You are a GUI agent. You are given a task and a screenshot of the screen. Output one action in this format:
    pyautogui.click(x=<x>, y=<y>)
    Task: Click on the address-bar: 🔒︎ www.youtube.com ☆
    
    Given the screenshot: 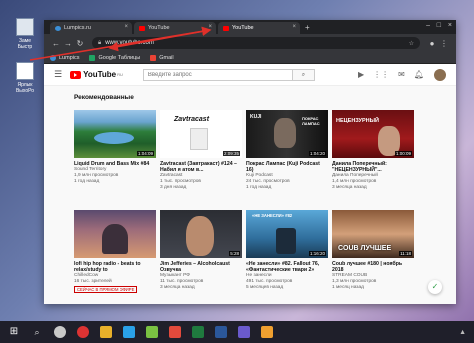 What is the action you would take?
    pyautogui.click(x=256, y=43)
    